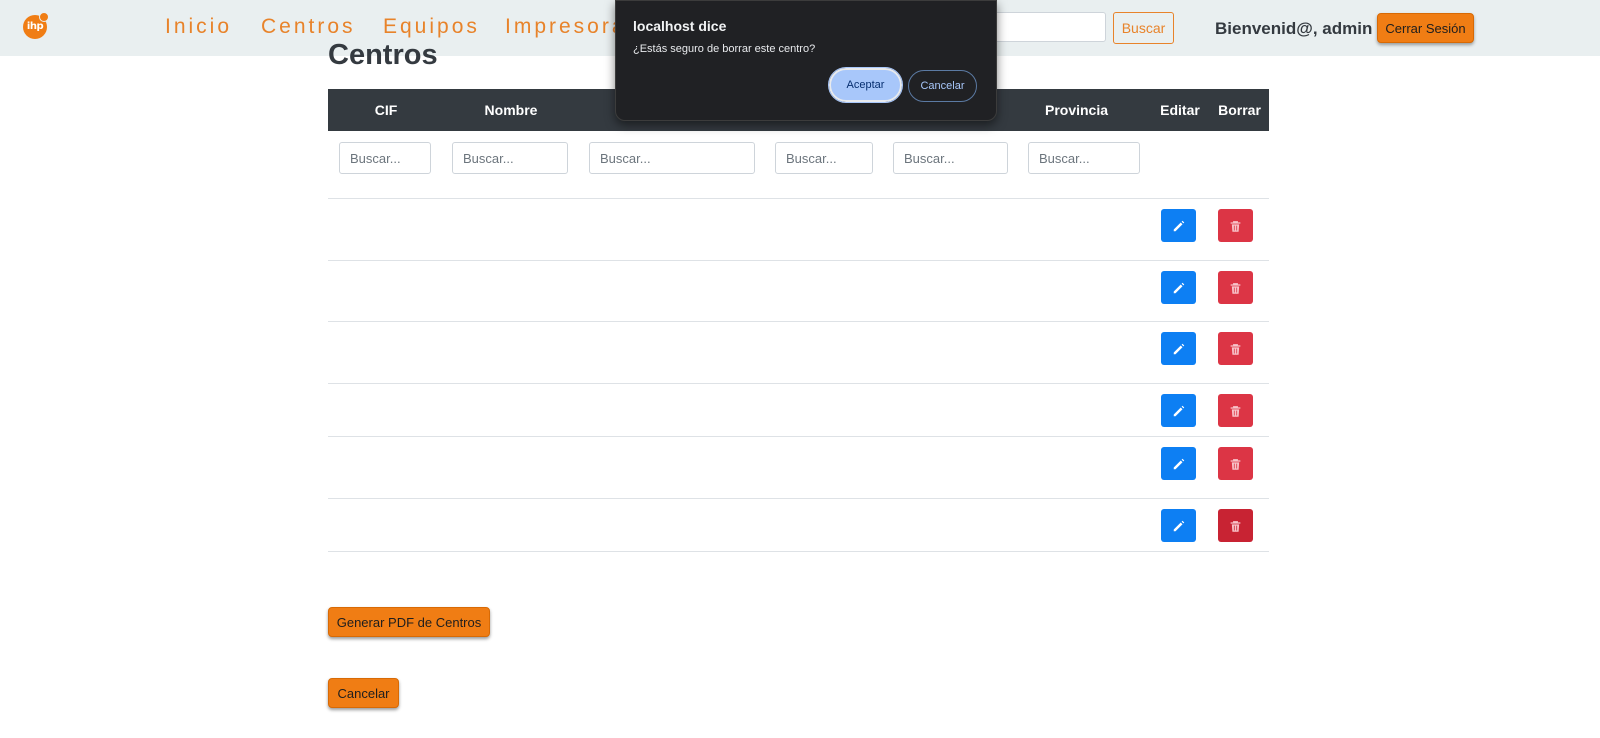 The image size is (1600, 738). Describe the element at coordinates (1076, 110) in the screenshot. I see `column-header-provincia: Provincia` at that location.